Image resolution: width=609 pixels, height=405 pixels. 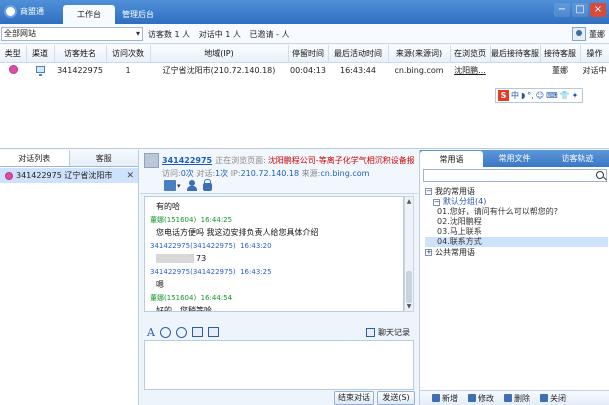 What do you see at coordinates (451, 159) in the screenshot?
I see `tab-common-phrases: 常用语` at bounding box center [451, 159].